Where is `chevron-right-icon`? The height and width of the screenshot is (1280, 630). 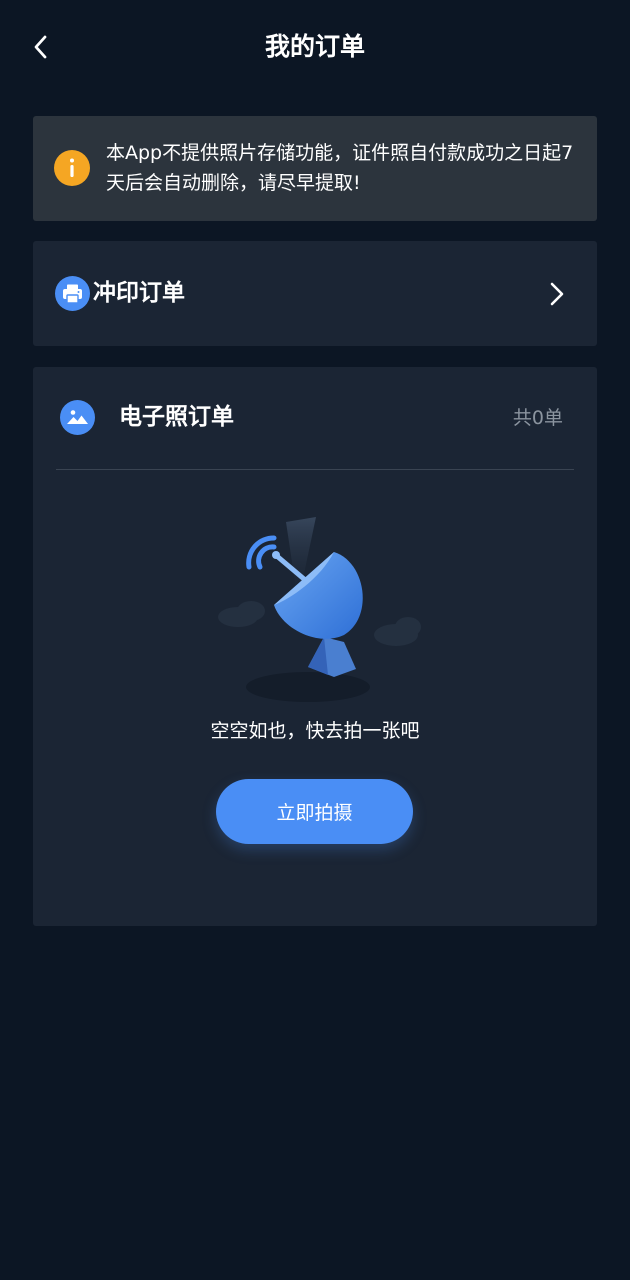 chevron-right-icon is located at coordinates (557, 294).